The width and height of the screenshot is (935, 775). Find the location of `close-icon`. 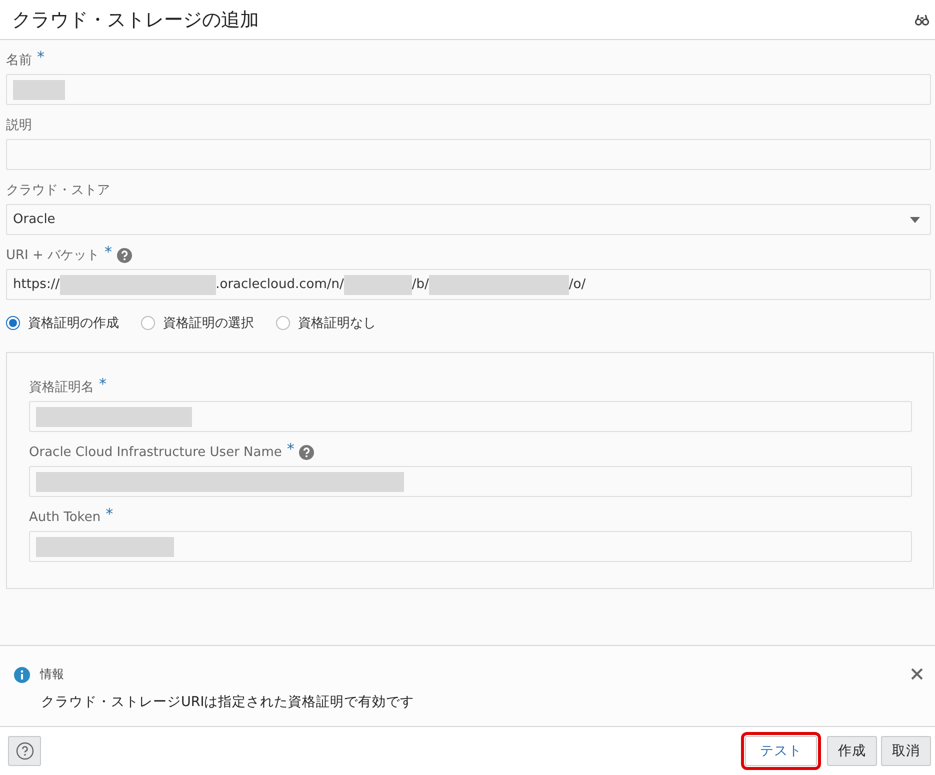

close-icon is located at coordinates (917, 674).